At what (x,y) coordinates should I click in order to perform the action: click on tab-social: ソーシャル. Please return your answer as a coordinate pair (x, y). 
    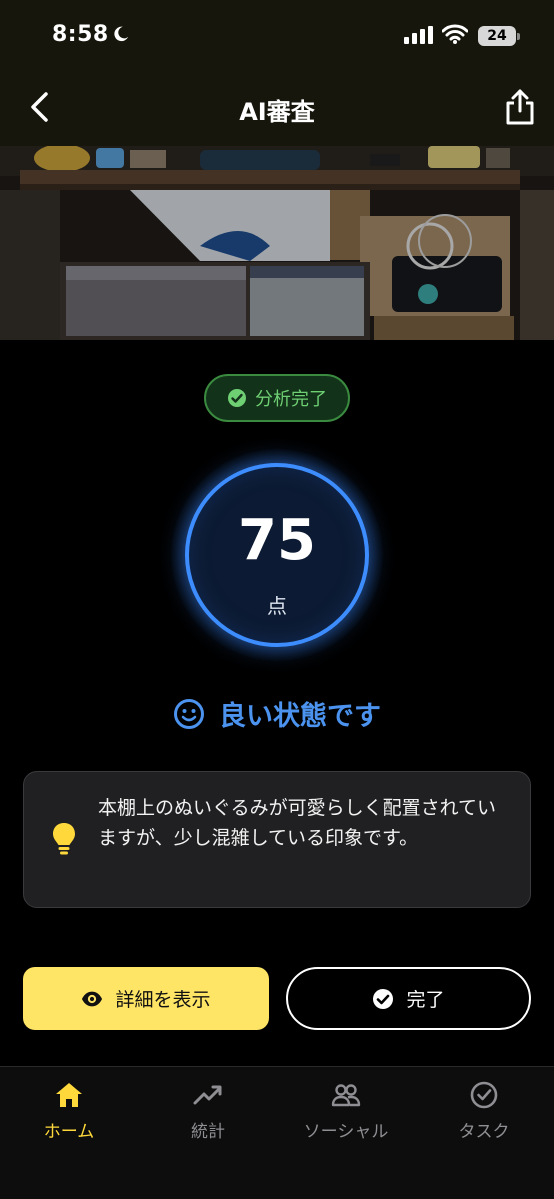
    Looking at the image, I should click on (346, 1111).